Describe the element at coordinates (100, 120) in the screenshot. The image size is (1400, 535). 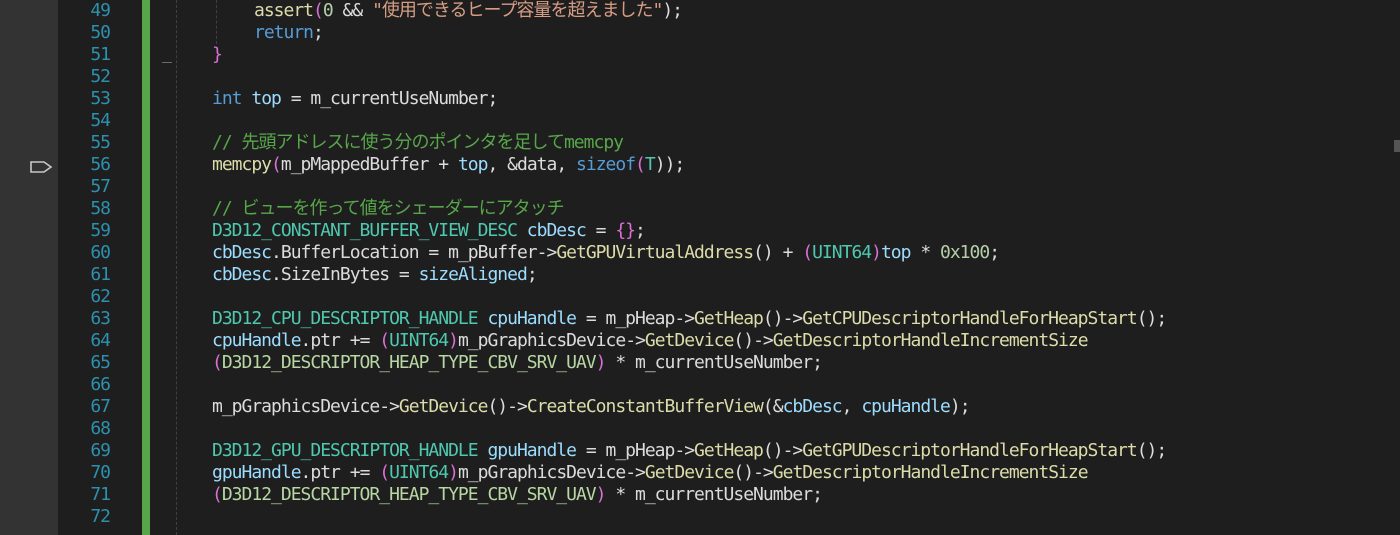
I see `line-number: 54` at that location.